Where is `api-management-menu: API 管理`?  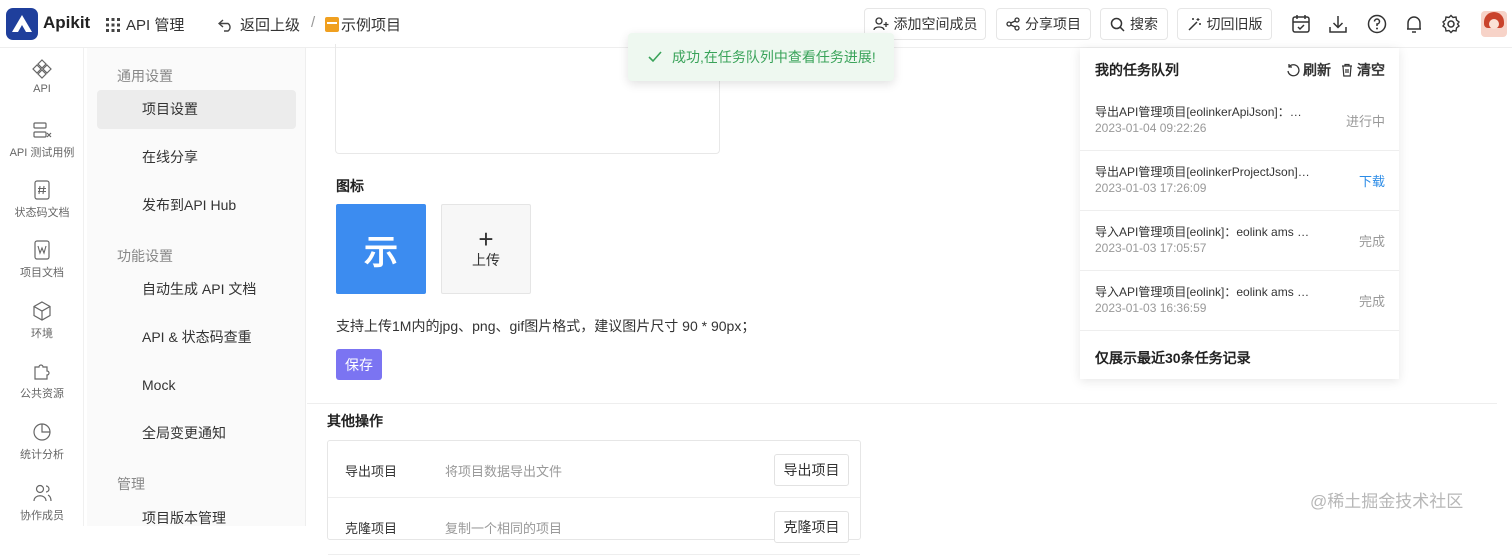 api-management-menu: API 管理 is located at coordinates (145, 24).